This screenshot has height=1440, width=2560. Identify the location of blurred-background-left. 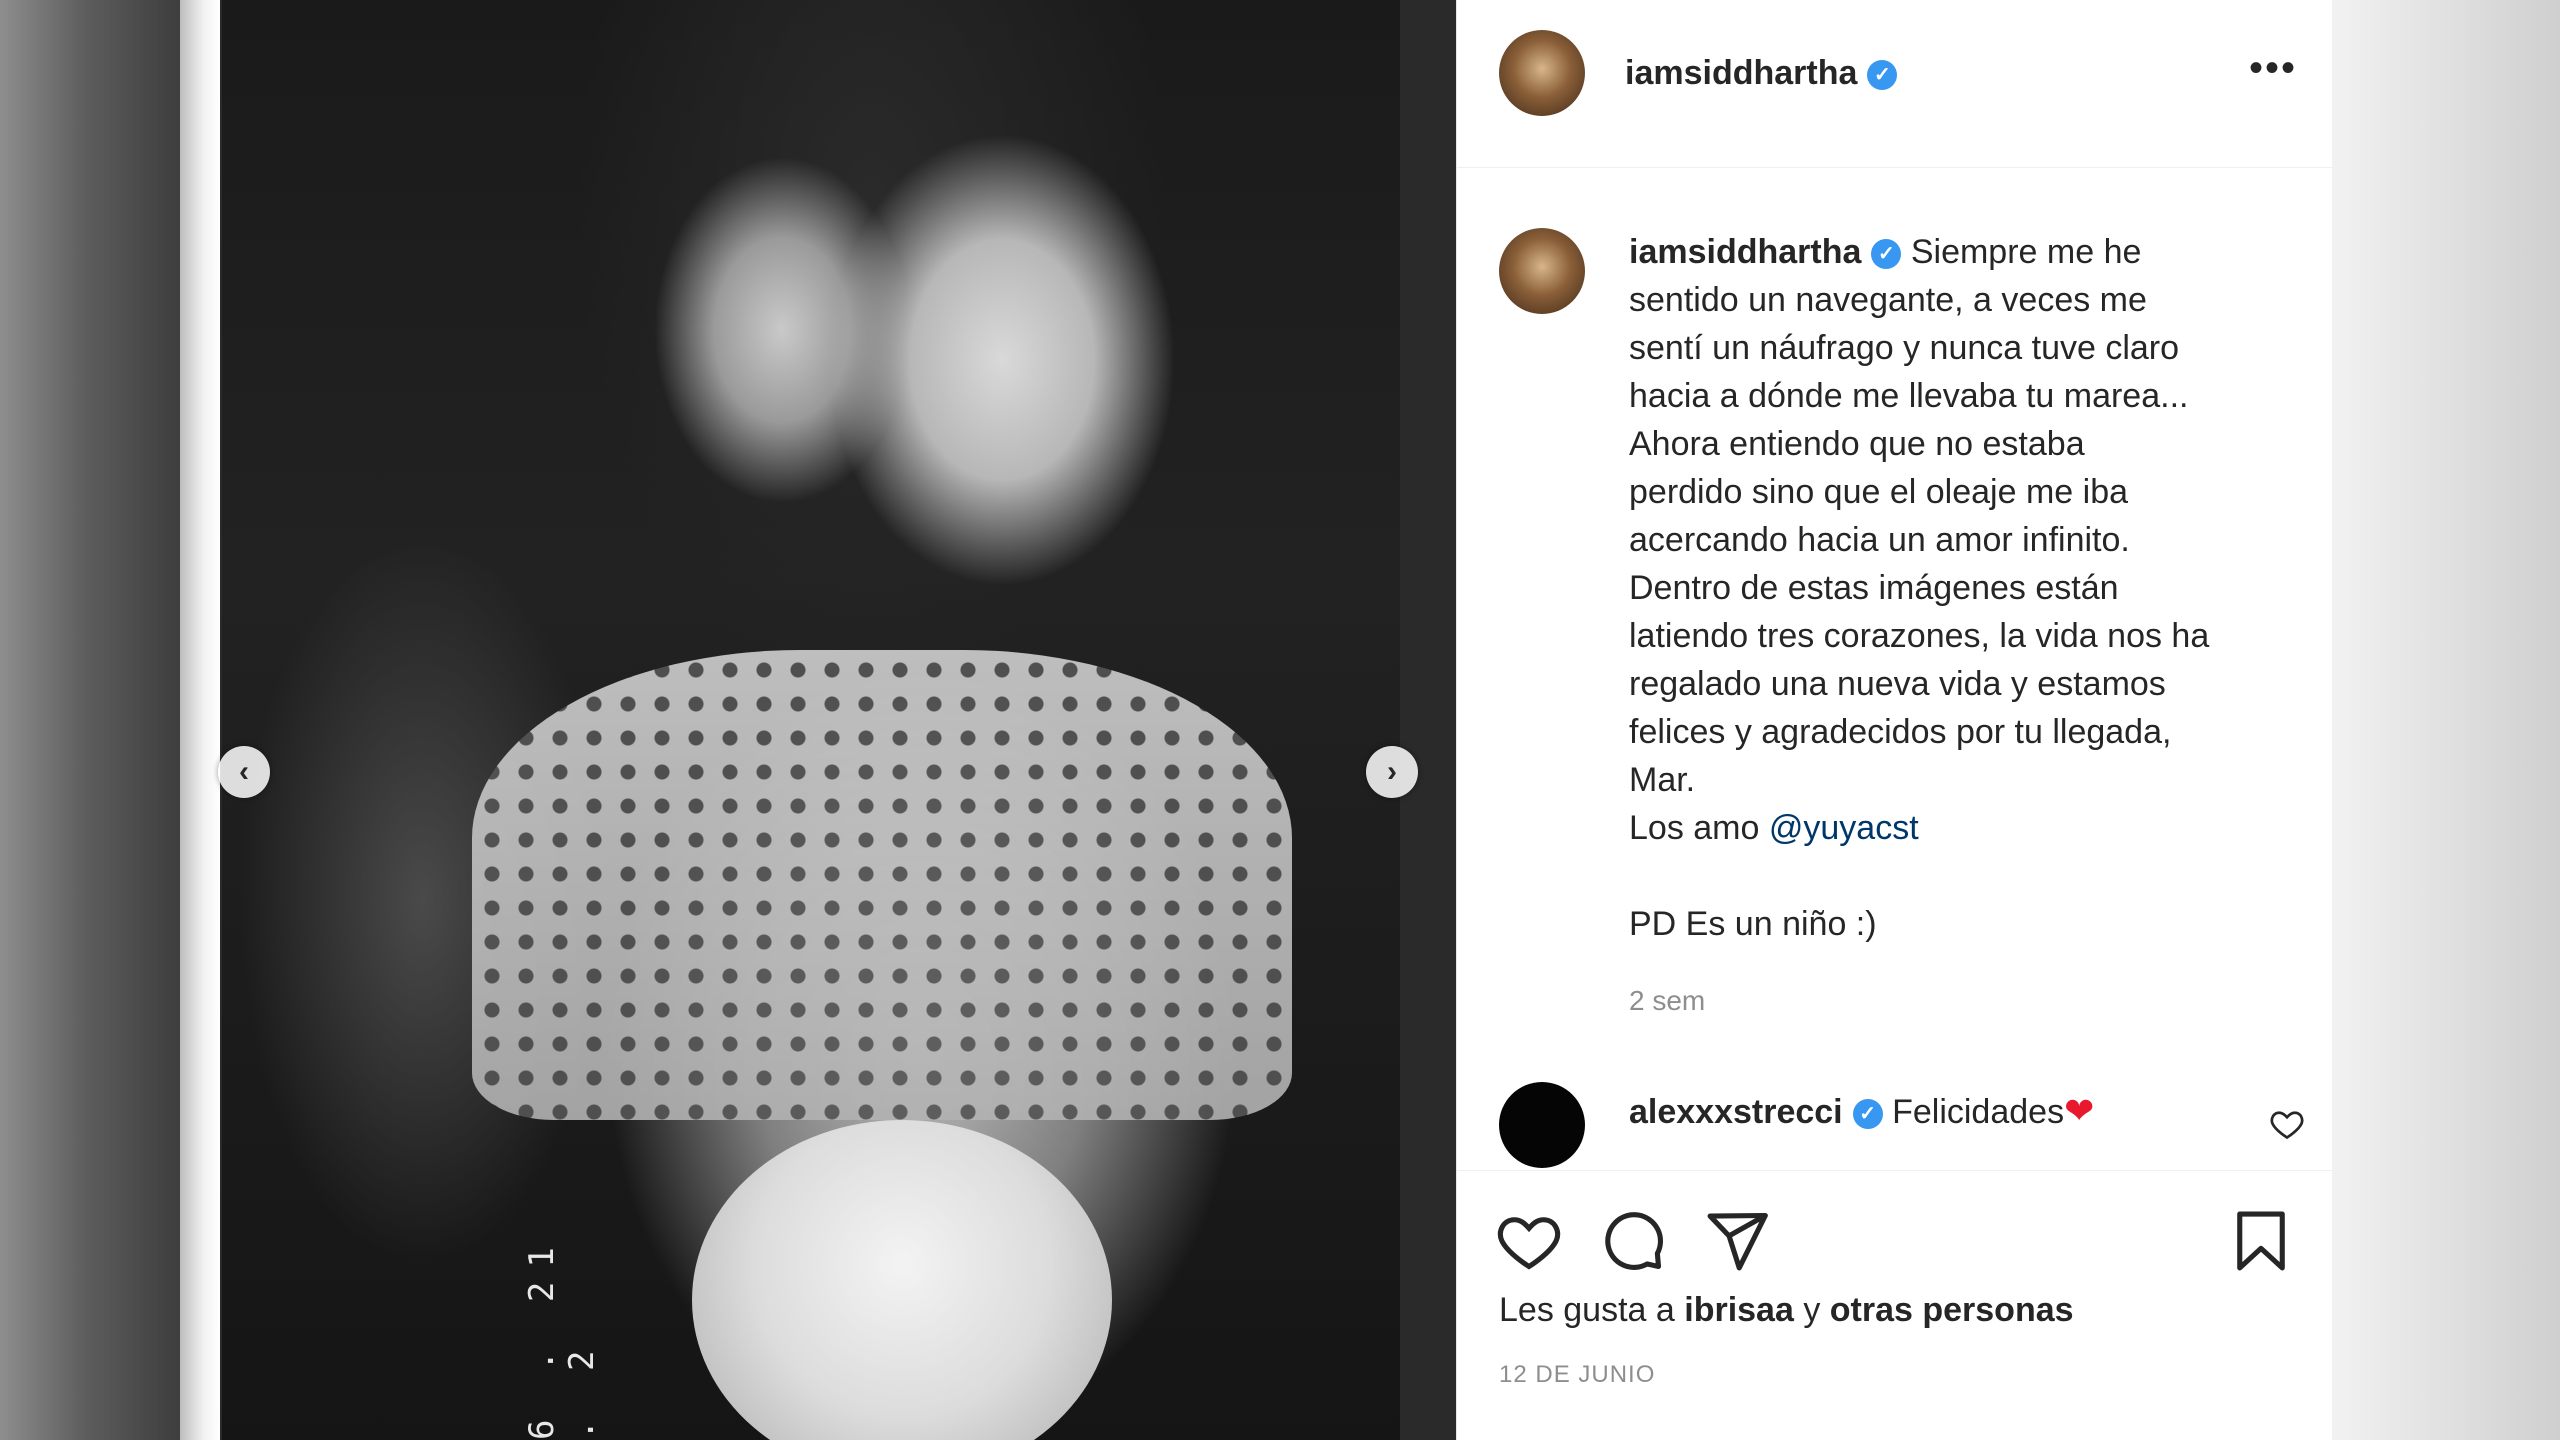
(95, 720).